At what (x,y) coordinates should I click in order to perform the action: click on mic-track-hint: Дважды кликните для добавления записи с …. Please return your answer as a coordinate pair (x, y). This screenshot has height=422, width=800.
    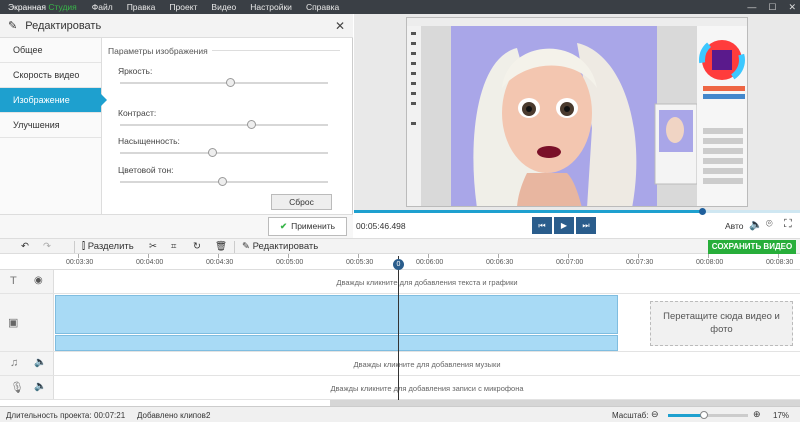
    Looking at the image, I should click on (427, 388).